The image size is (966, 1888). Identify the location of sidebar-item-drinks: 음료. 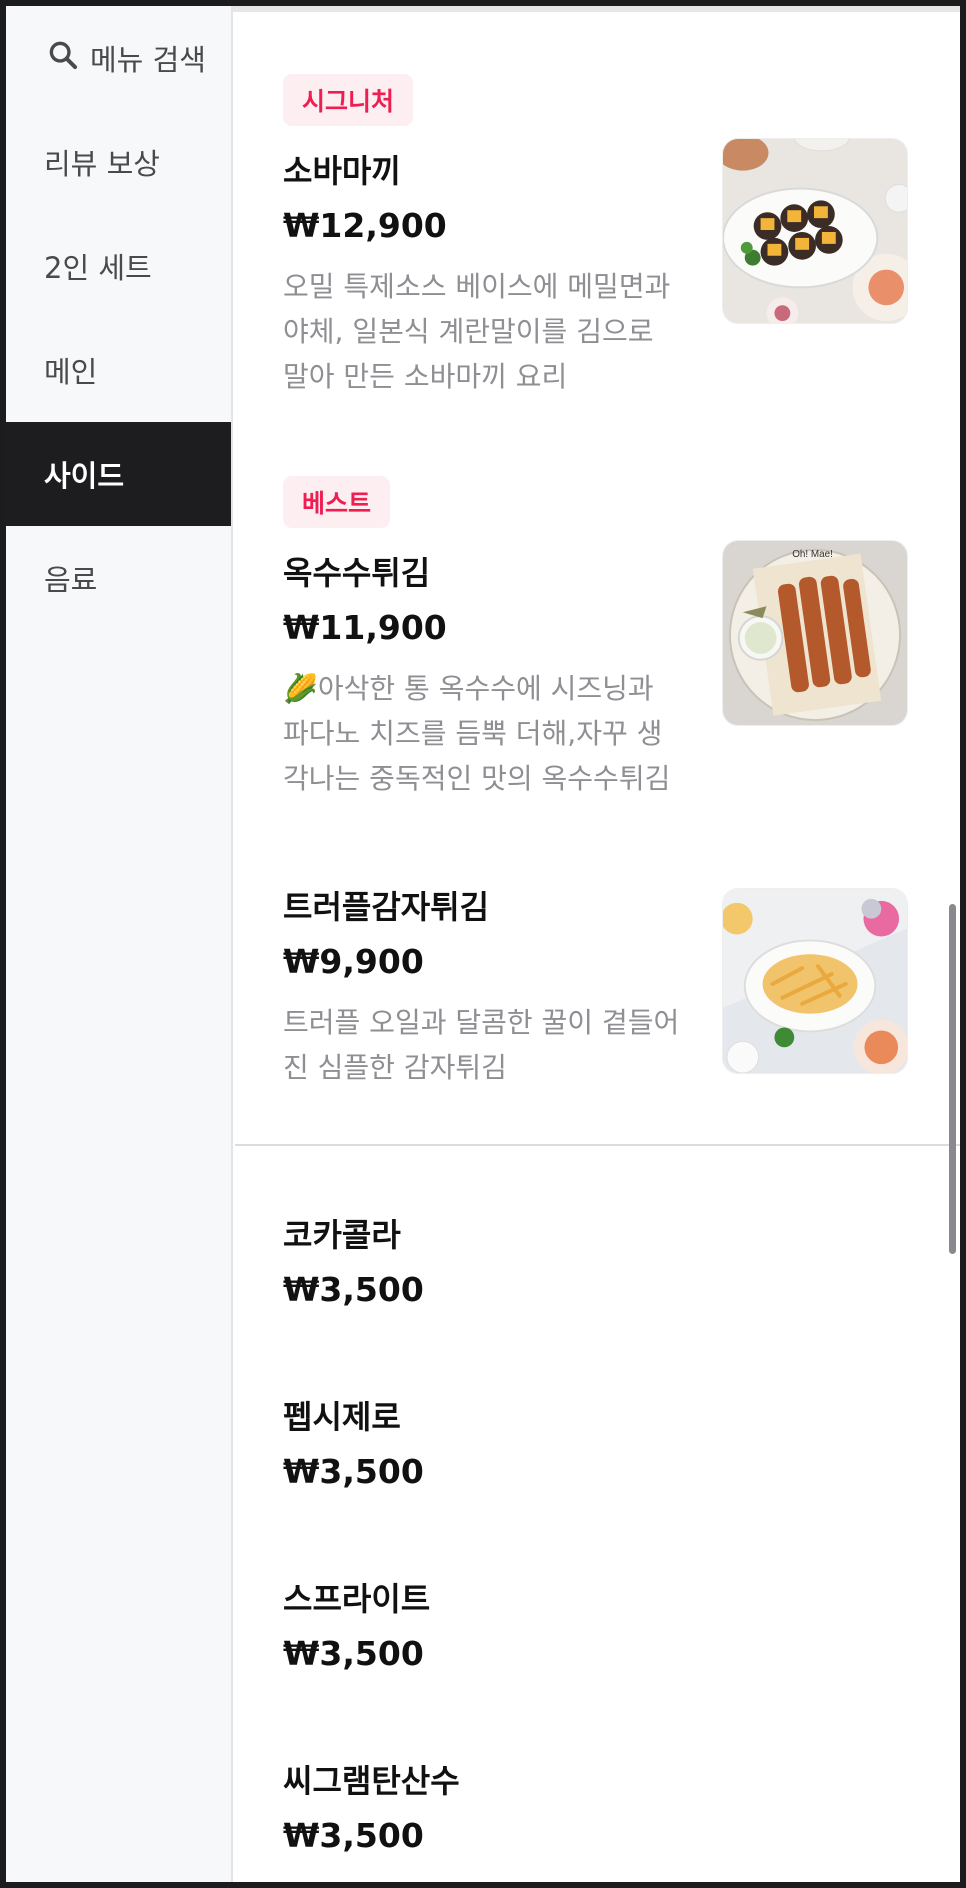
(118, 578).